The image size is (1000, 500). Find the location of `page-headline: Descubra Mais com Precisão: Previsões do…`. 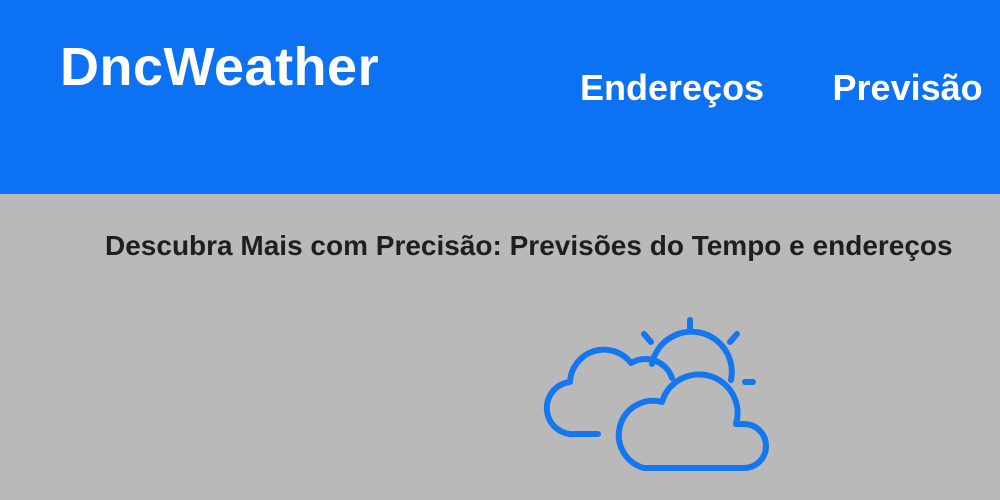

page-headline: Descubra Mais com Precisão: Previsões do… is located at coordinates (529, 245).